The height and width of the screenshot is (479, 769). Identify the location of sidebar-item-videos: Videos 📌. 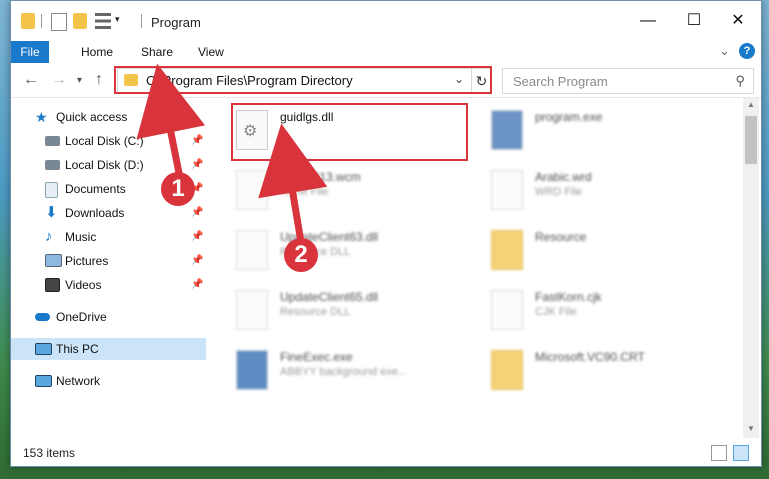
(108, 285).